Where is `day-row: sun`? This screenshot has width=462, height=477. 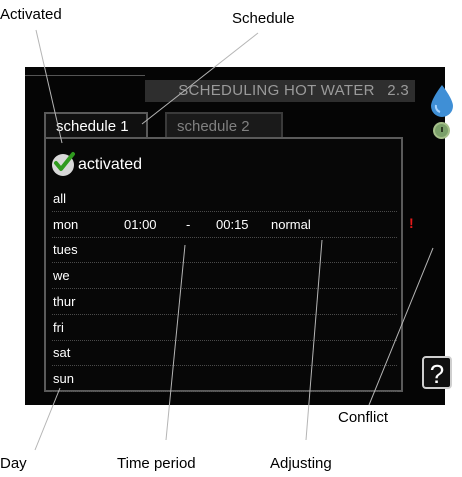 day-row: sun is located at coordinates (224, 380).